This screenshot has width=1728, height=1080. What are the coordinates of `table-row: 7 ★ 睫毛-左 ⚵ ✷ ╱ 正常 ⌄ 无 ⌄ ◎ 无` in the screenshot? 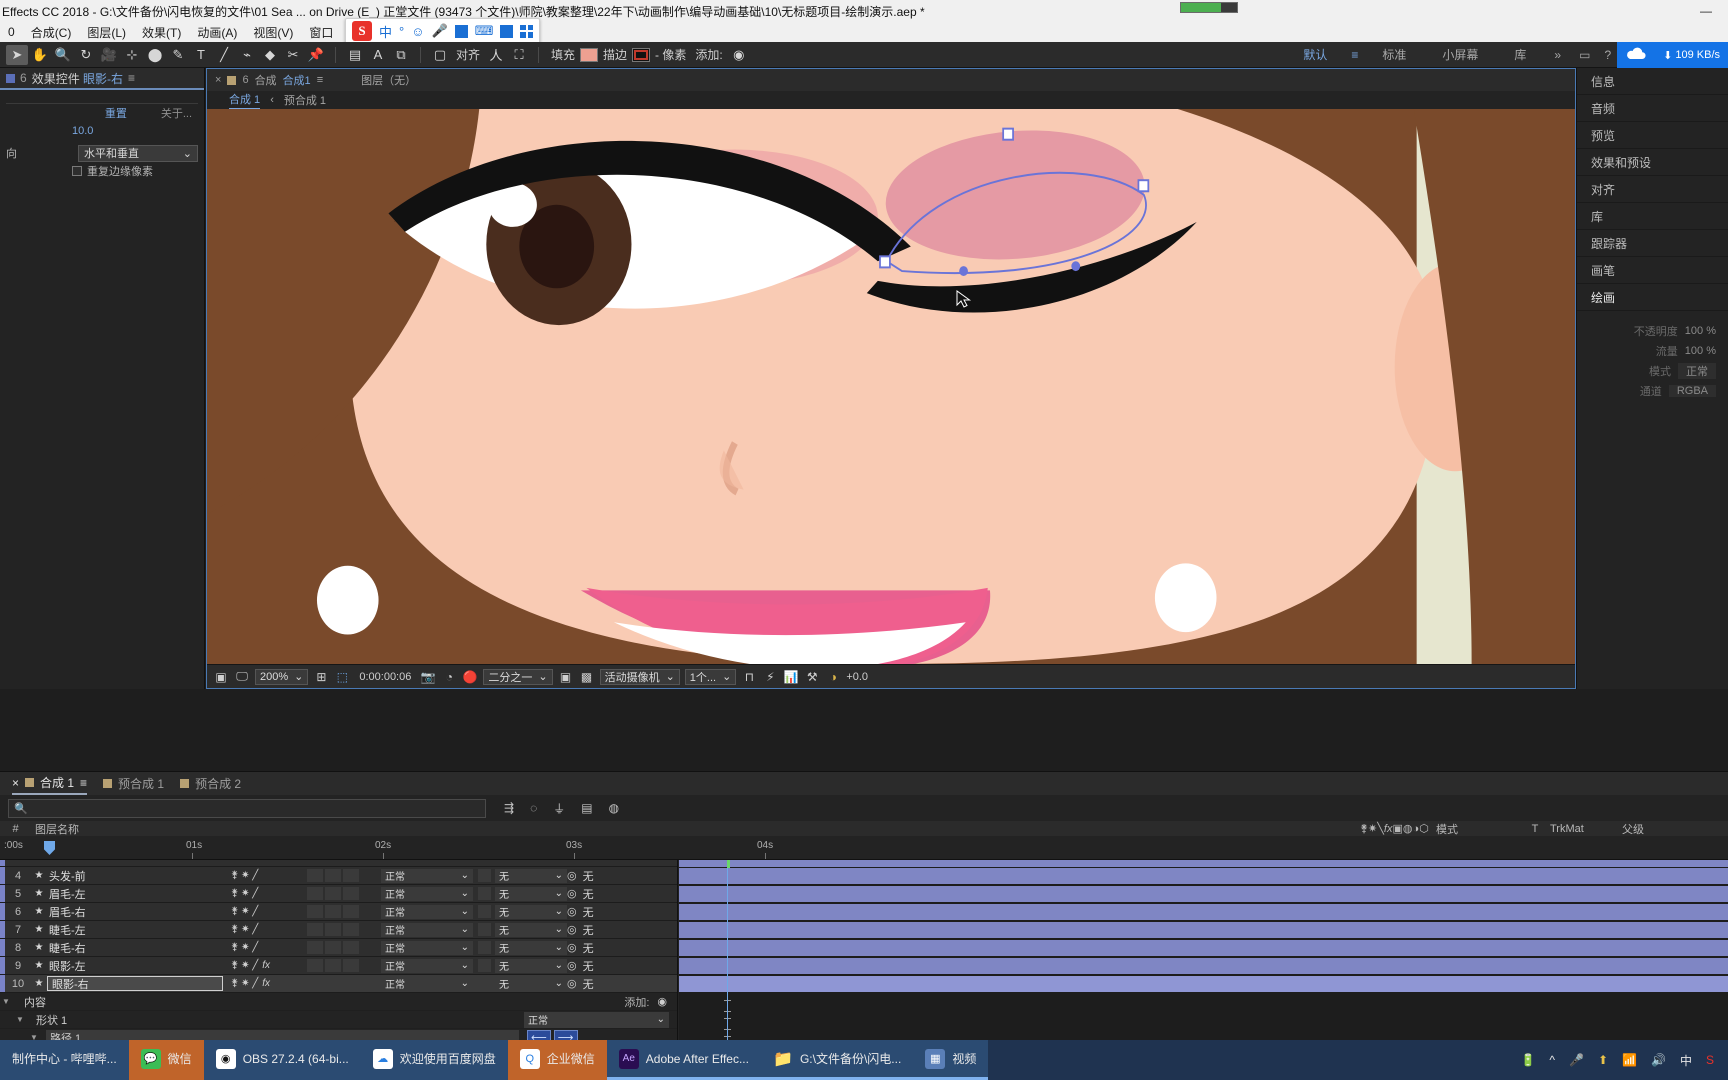 It's located at (338, 930).